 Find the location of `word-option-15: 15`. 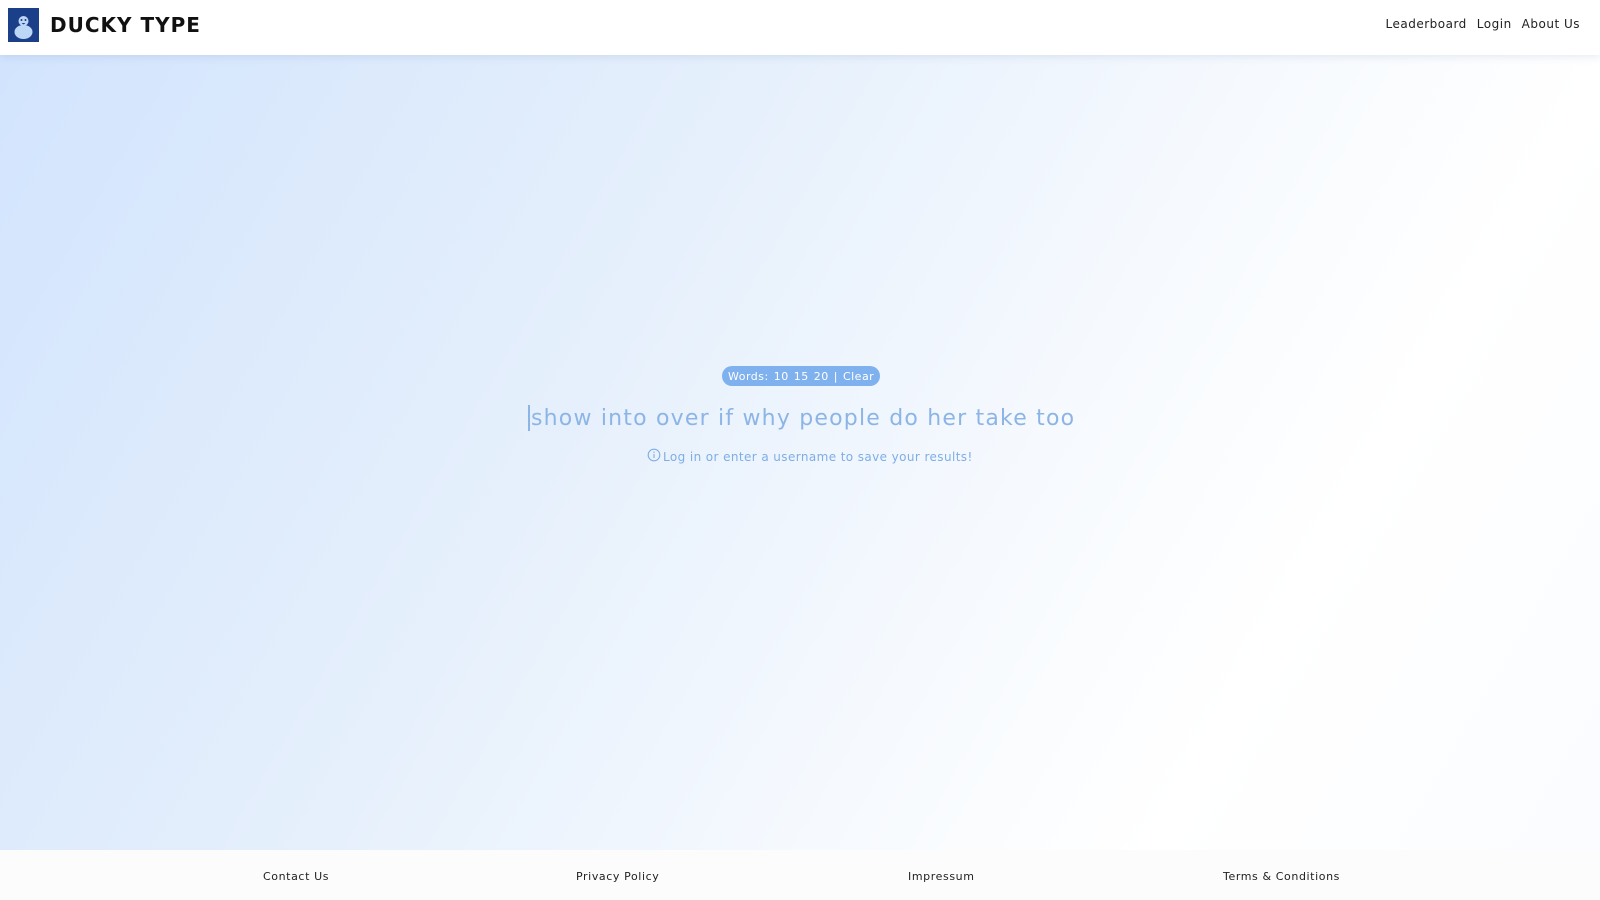

word-option-15: 15 is located at coordinates (801, 376).